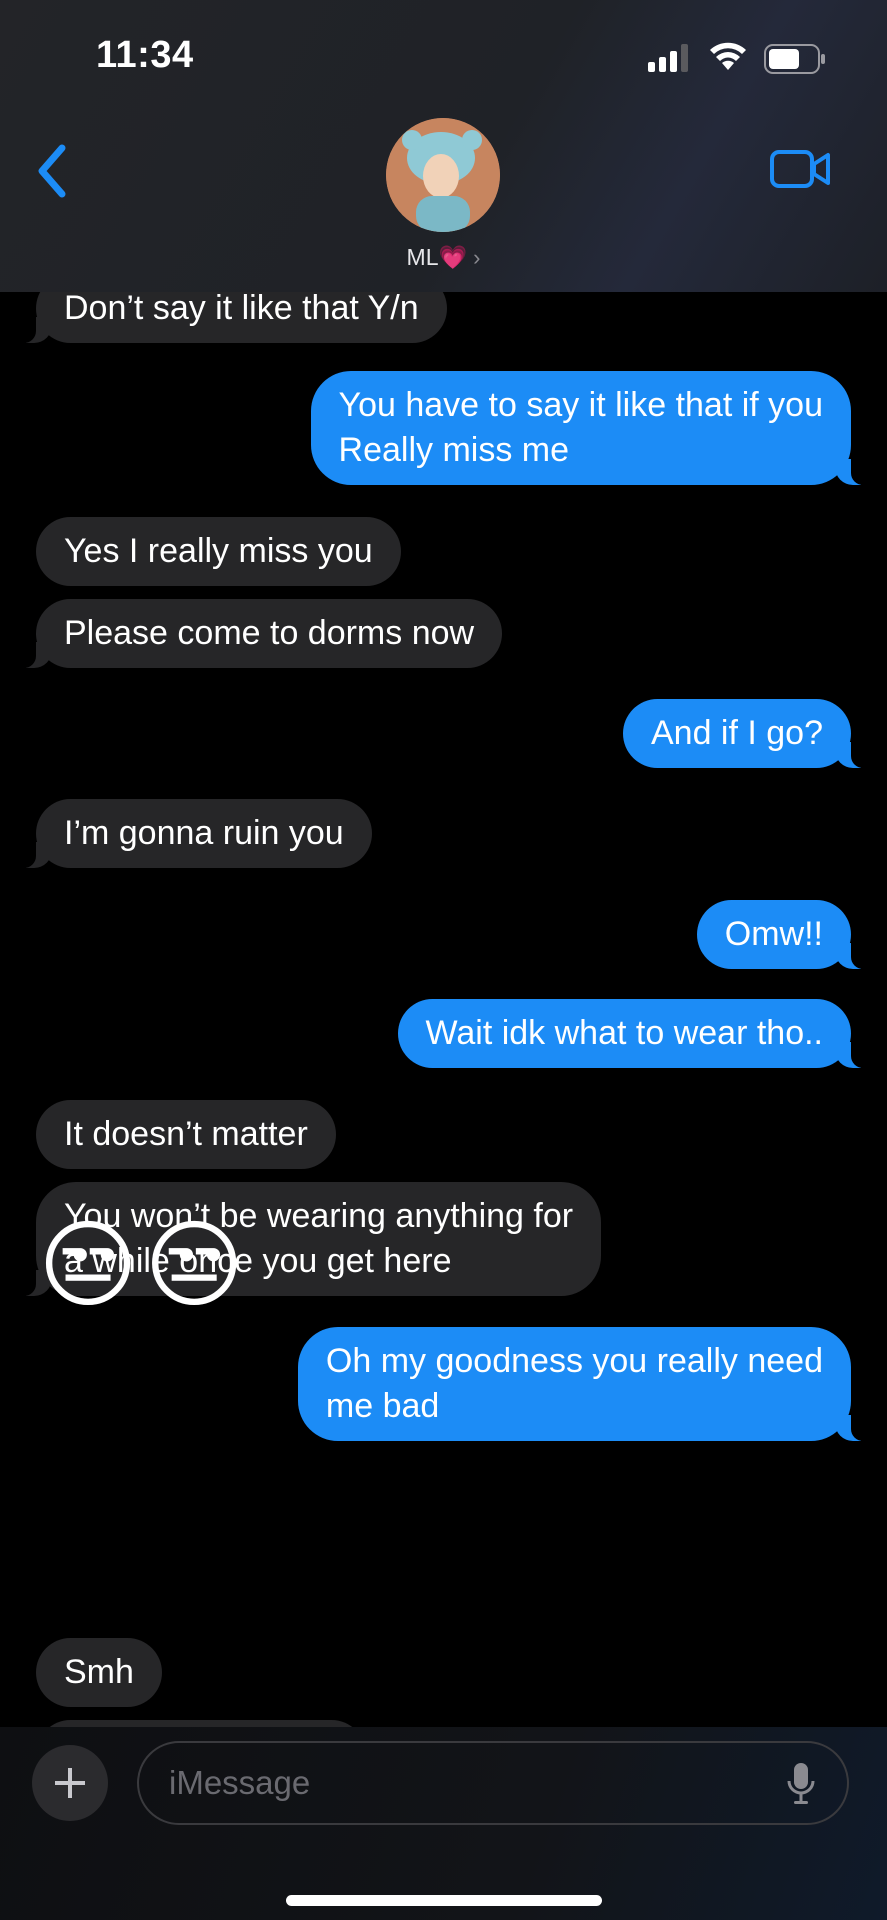 The height and width of the screenshot is (1920, 887). What do you see at coordinates (801, 1784) in the screenshot?
I see `microphone-icon` at bounding box center [801, 1784].